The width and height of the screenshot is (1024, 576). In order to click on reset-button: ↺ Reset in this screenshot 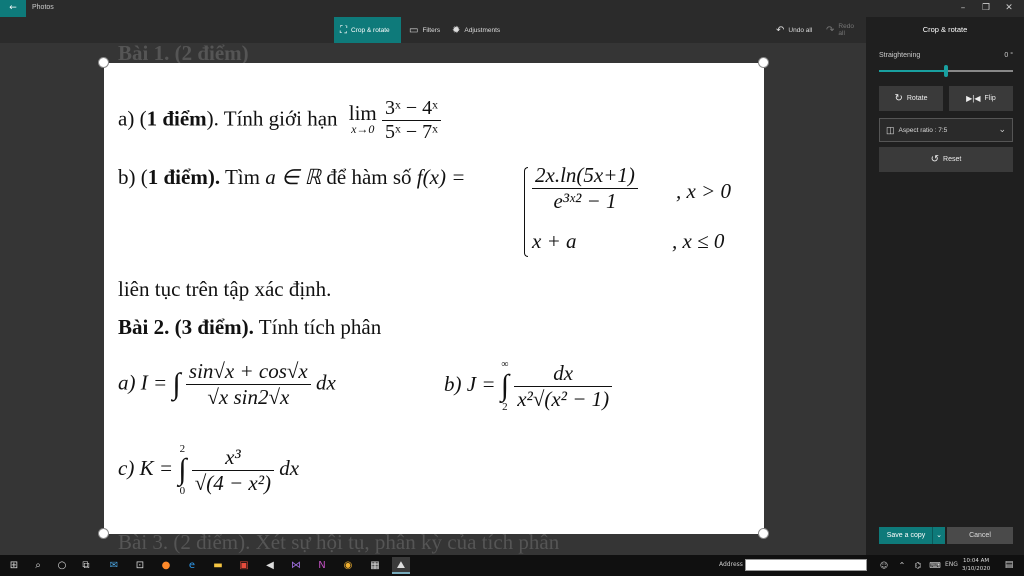, I will do `click(946, 159)`.